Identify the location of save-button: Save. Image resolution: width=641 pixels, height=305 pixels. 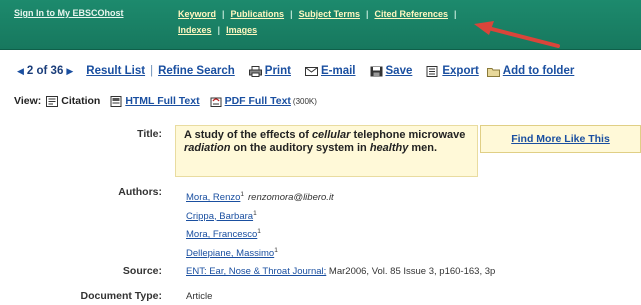
(391, 71).